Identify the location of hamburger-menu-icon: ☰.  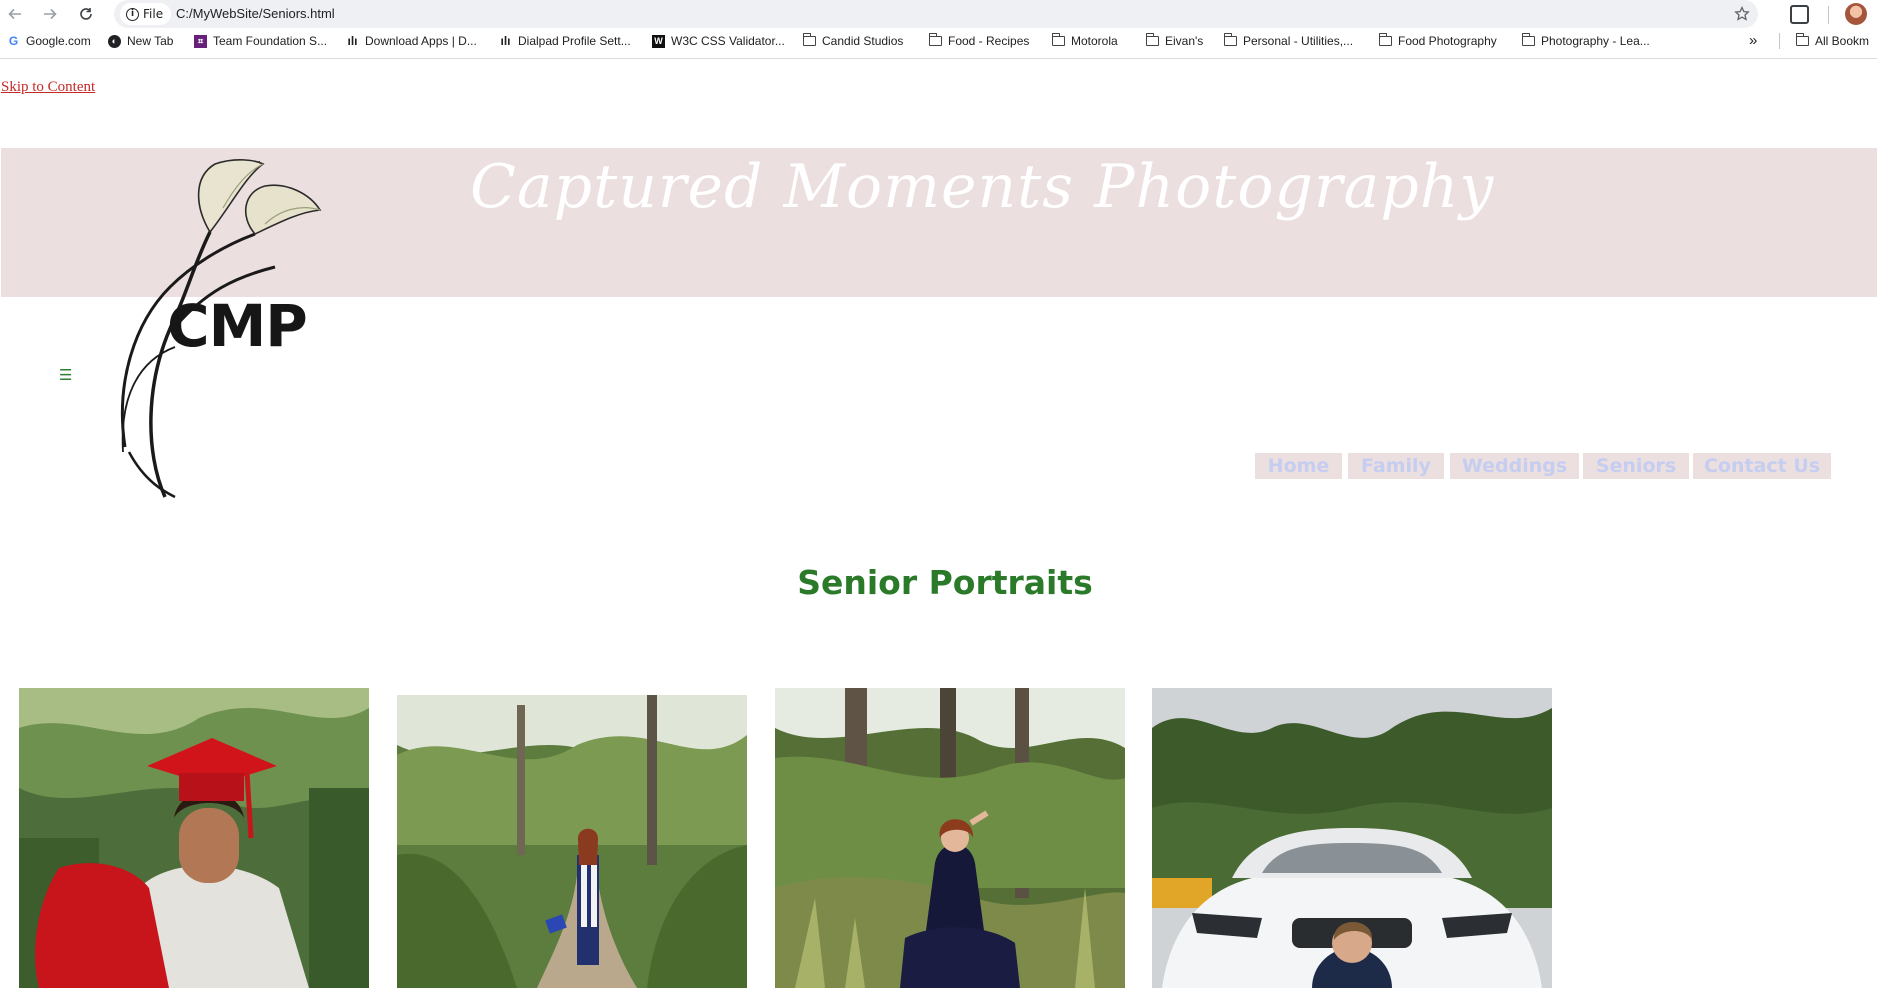
(65, 375).